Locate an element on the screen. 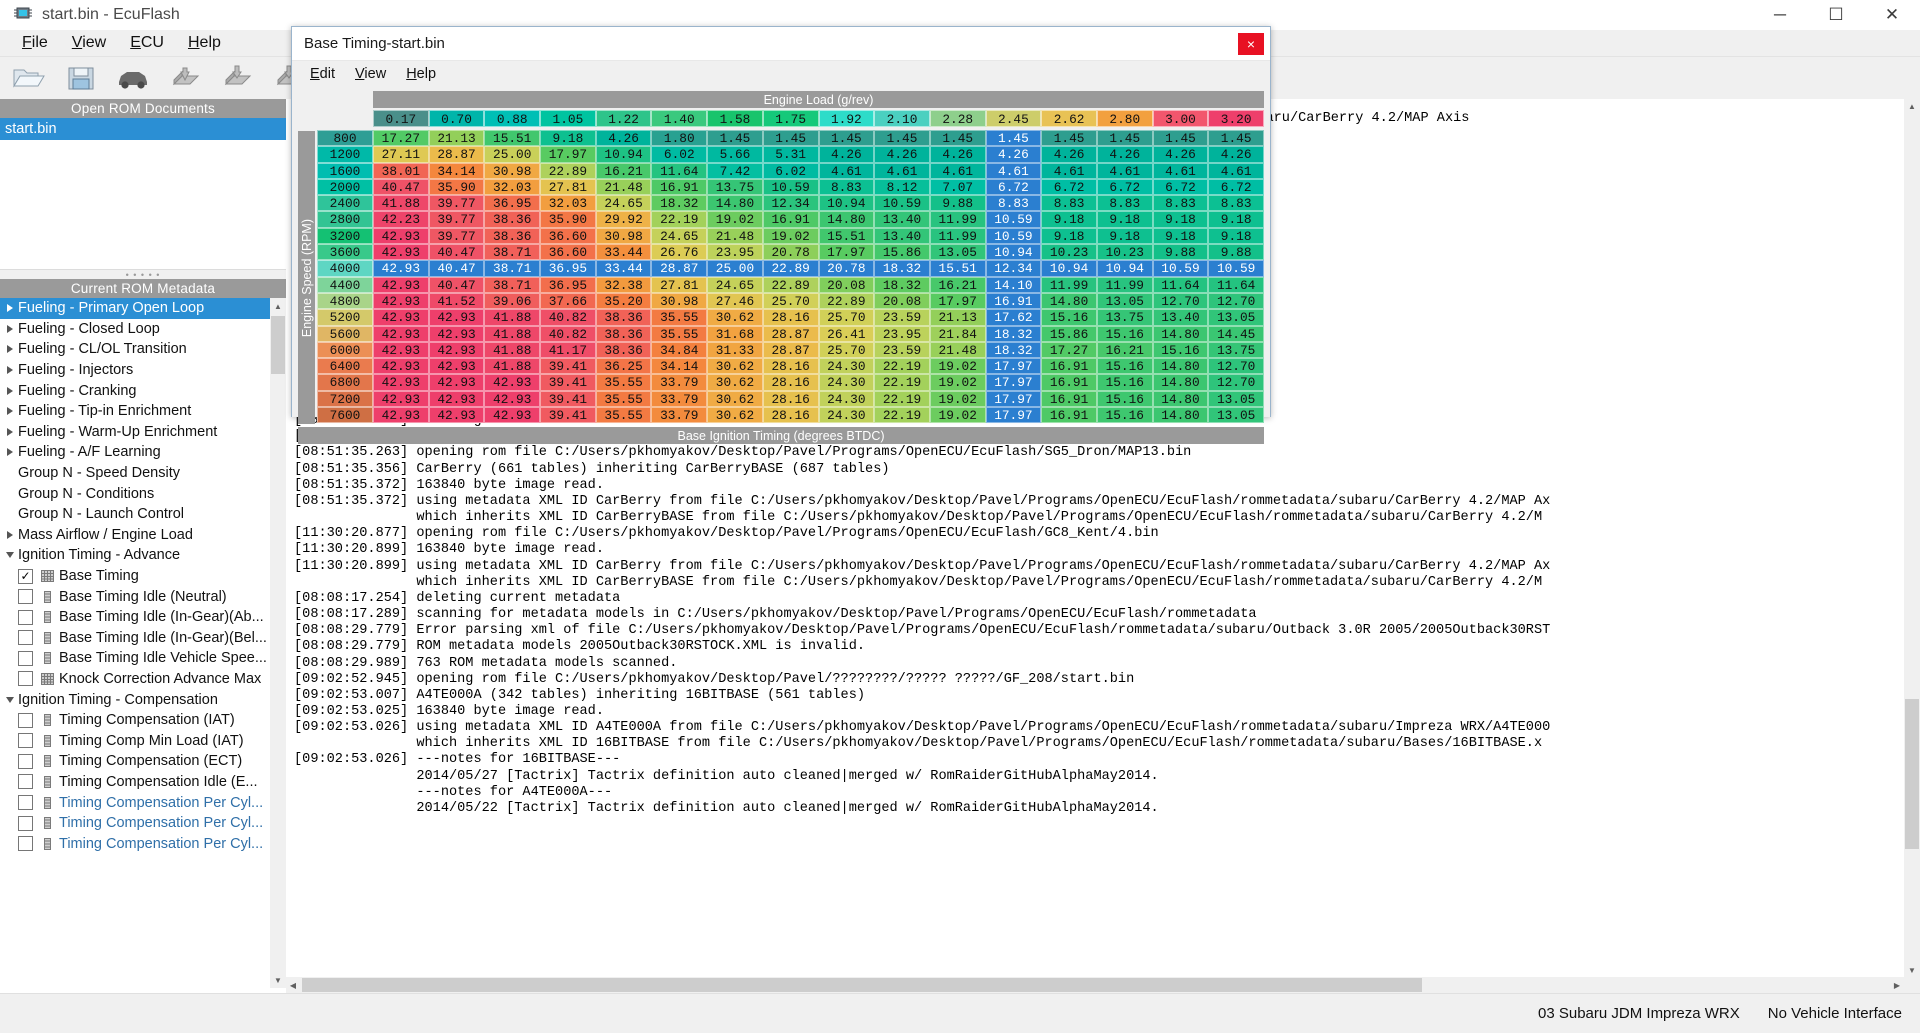 This screenshot has width=1920, height=1033. table-cell: 33.79 is located at coordinates (679, 382).